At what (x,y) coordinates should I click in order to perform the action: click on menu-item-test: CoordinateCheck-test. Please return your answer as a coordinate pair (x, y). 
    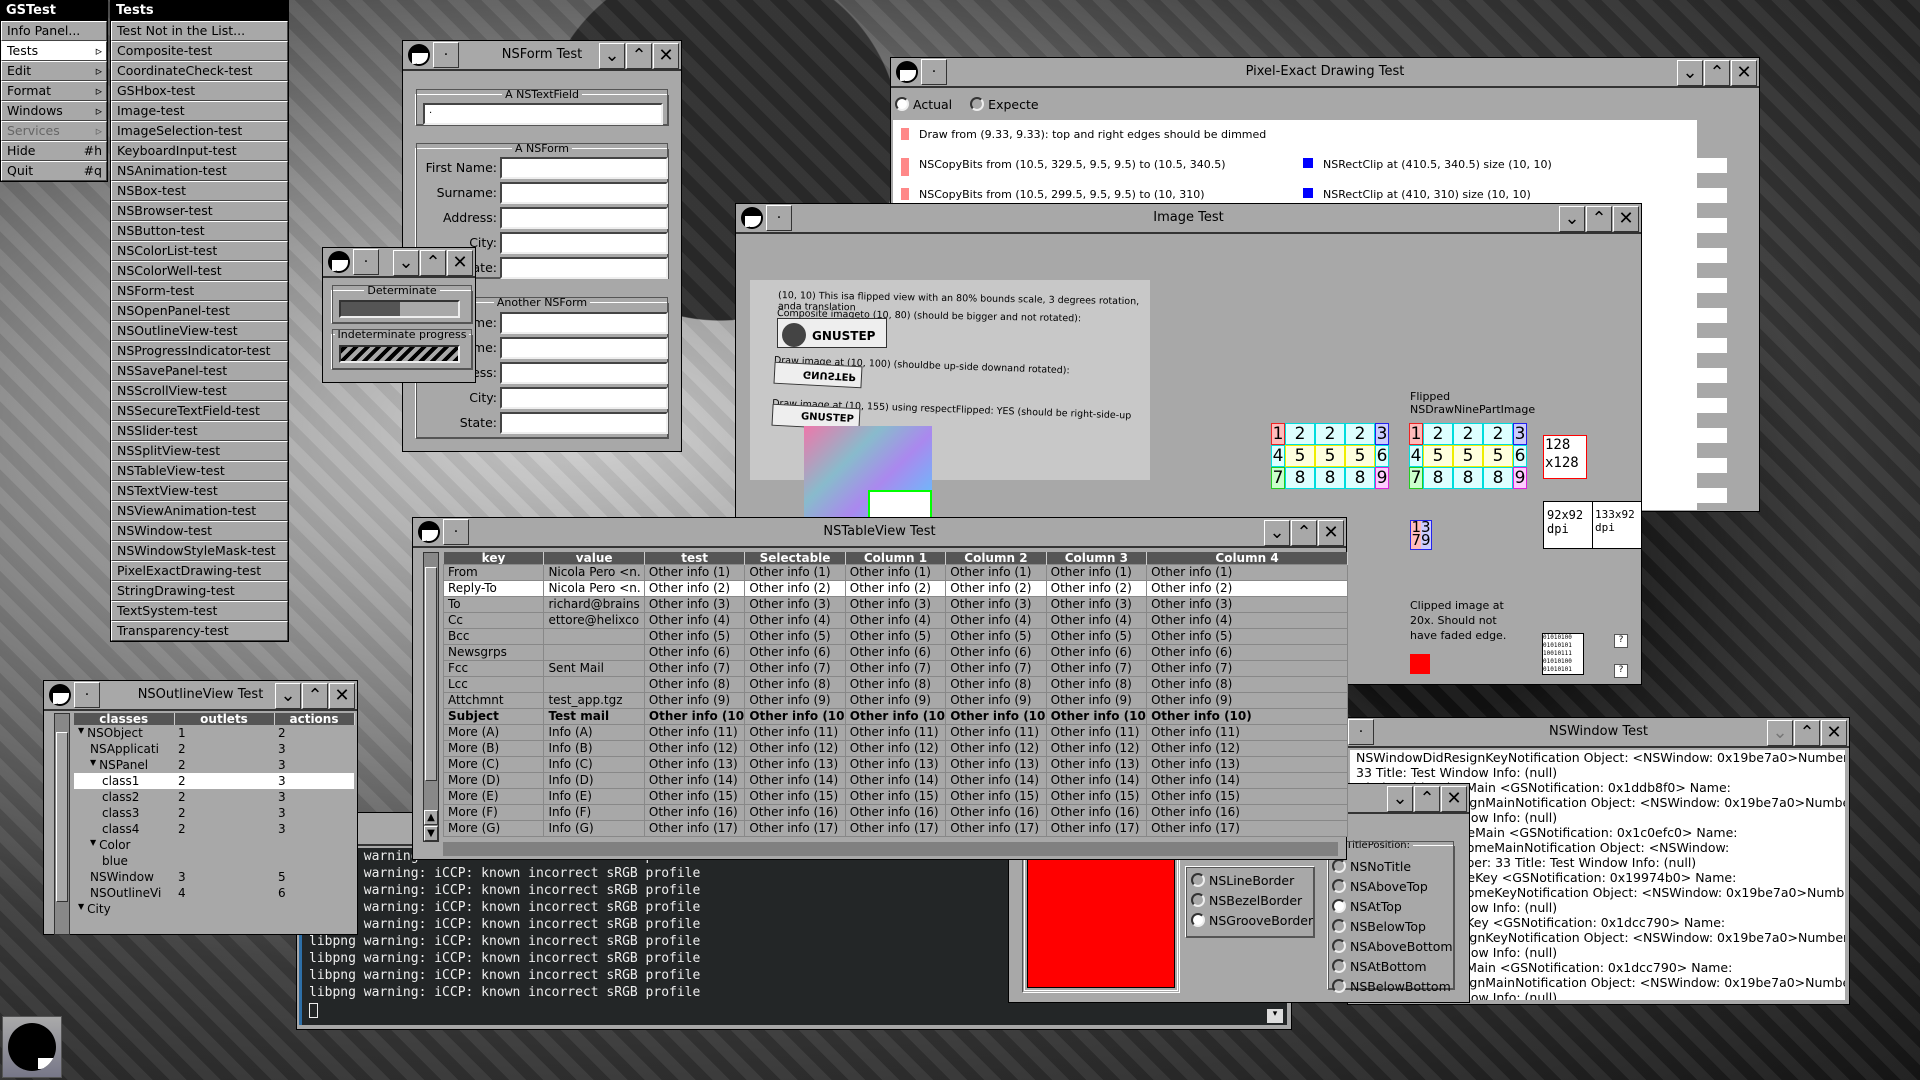
    Looking at the image, I should click on (199, 71).